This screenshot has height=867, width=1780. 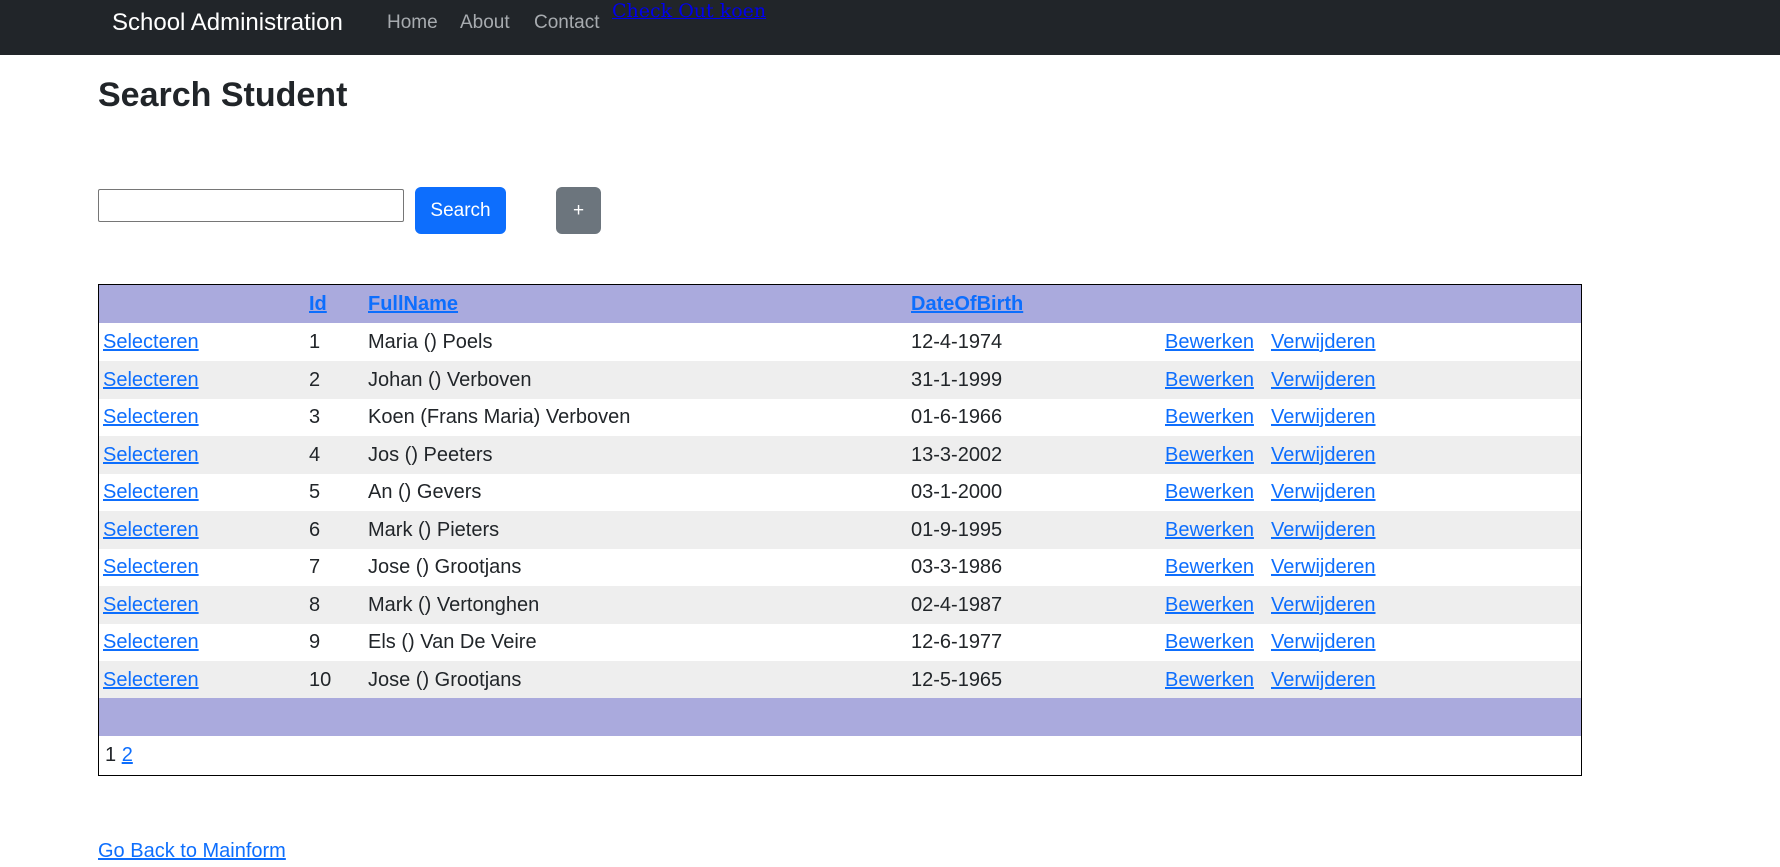 I want to click on student-fullname-cell: Els () Van De Veire, so click(x=452, y=642).